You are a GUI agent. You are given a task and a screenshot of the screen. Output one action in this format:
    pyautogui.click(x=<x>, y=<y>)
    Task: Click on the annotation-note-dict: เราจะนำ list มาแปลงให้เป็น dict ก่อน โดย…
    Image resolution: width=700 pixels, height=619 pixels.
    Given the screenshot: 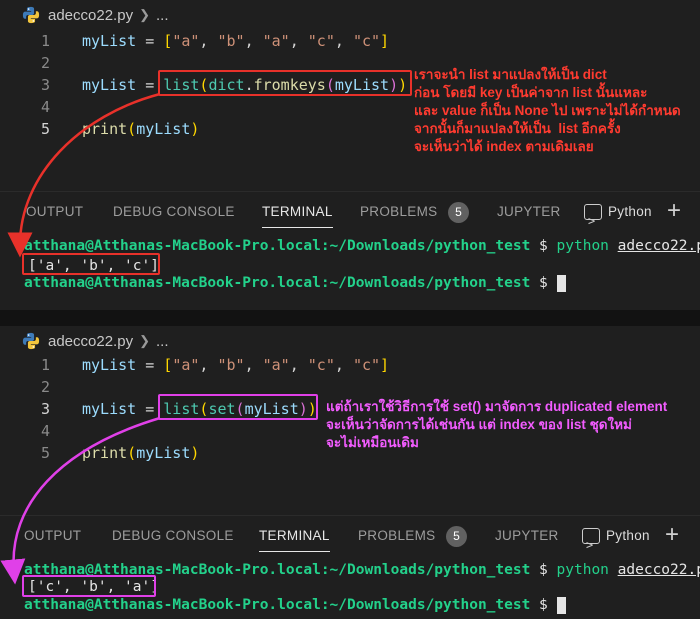 What is the action you would take?
    pyautogui.click(x=547, y=110)
    